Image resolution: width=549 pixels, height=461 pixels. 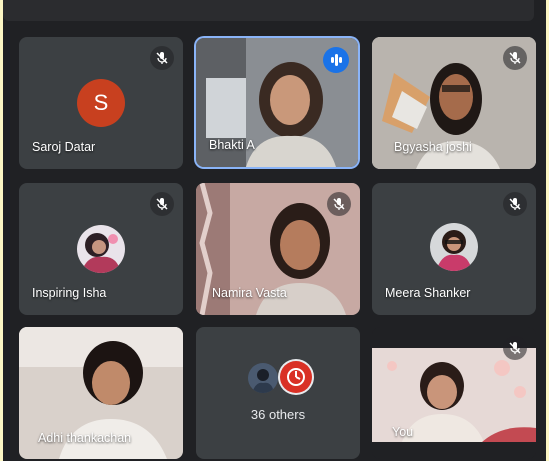 What do you see at coordinates (268, 10) in the screenshot?
I see `top-bar` at bounding box center [268, 10].